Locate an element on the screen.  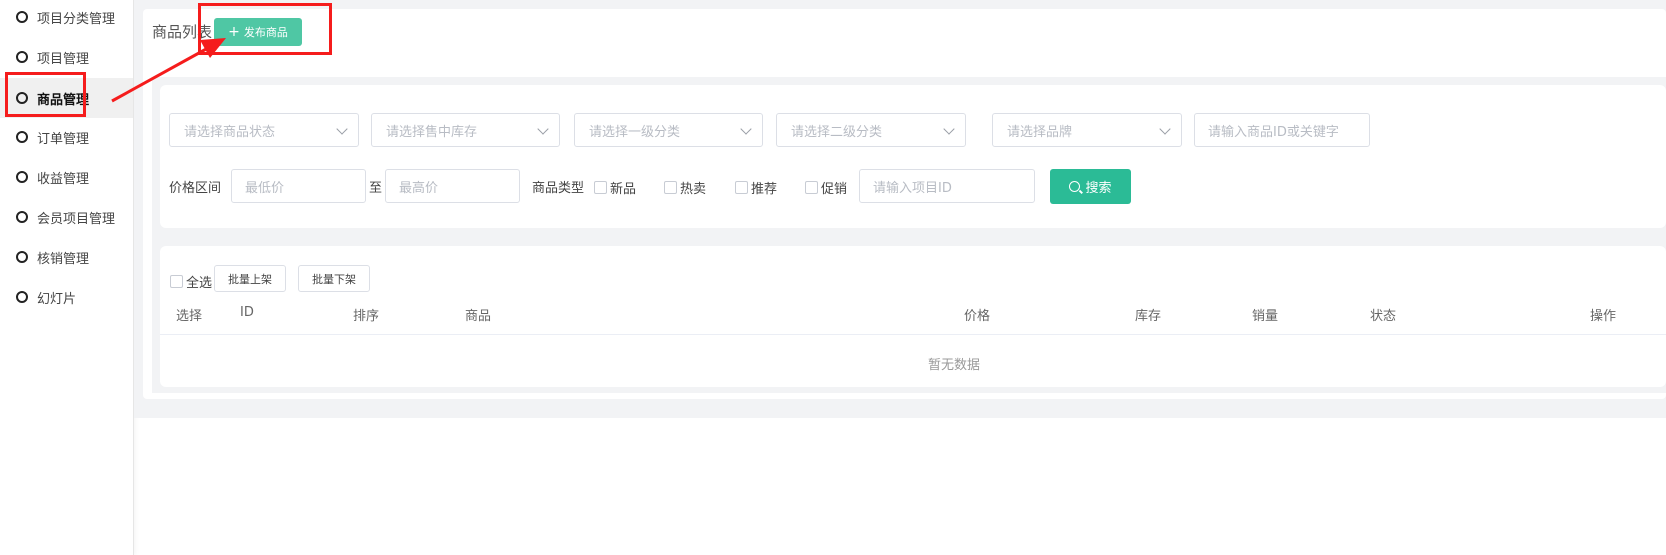
search-button-label: 搜索 is located at coordinates (1098, 188).